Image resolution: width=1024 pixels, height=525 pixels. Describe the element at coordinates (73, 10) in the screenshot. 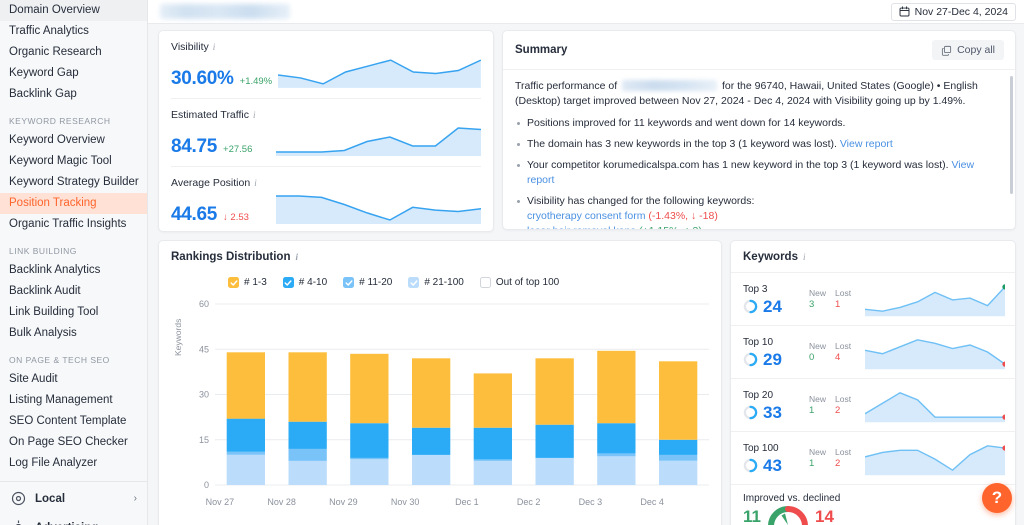

I see `sidebar-item-domain-overview: Domain Overview` at that location.